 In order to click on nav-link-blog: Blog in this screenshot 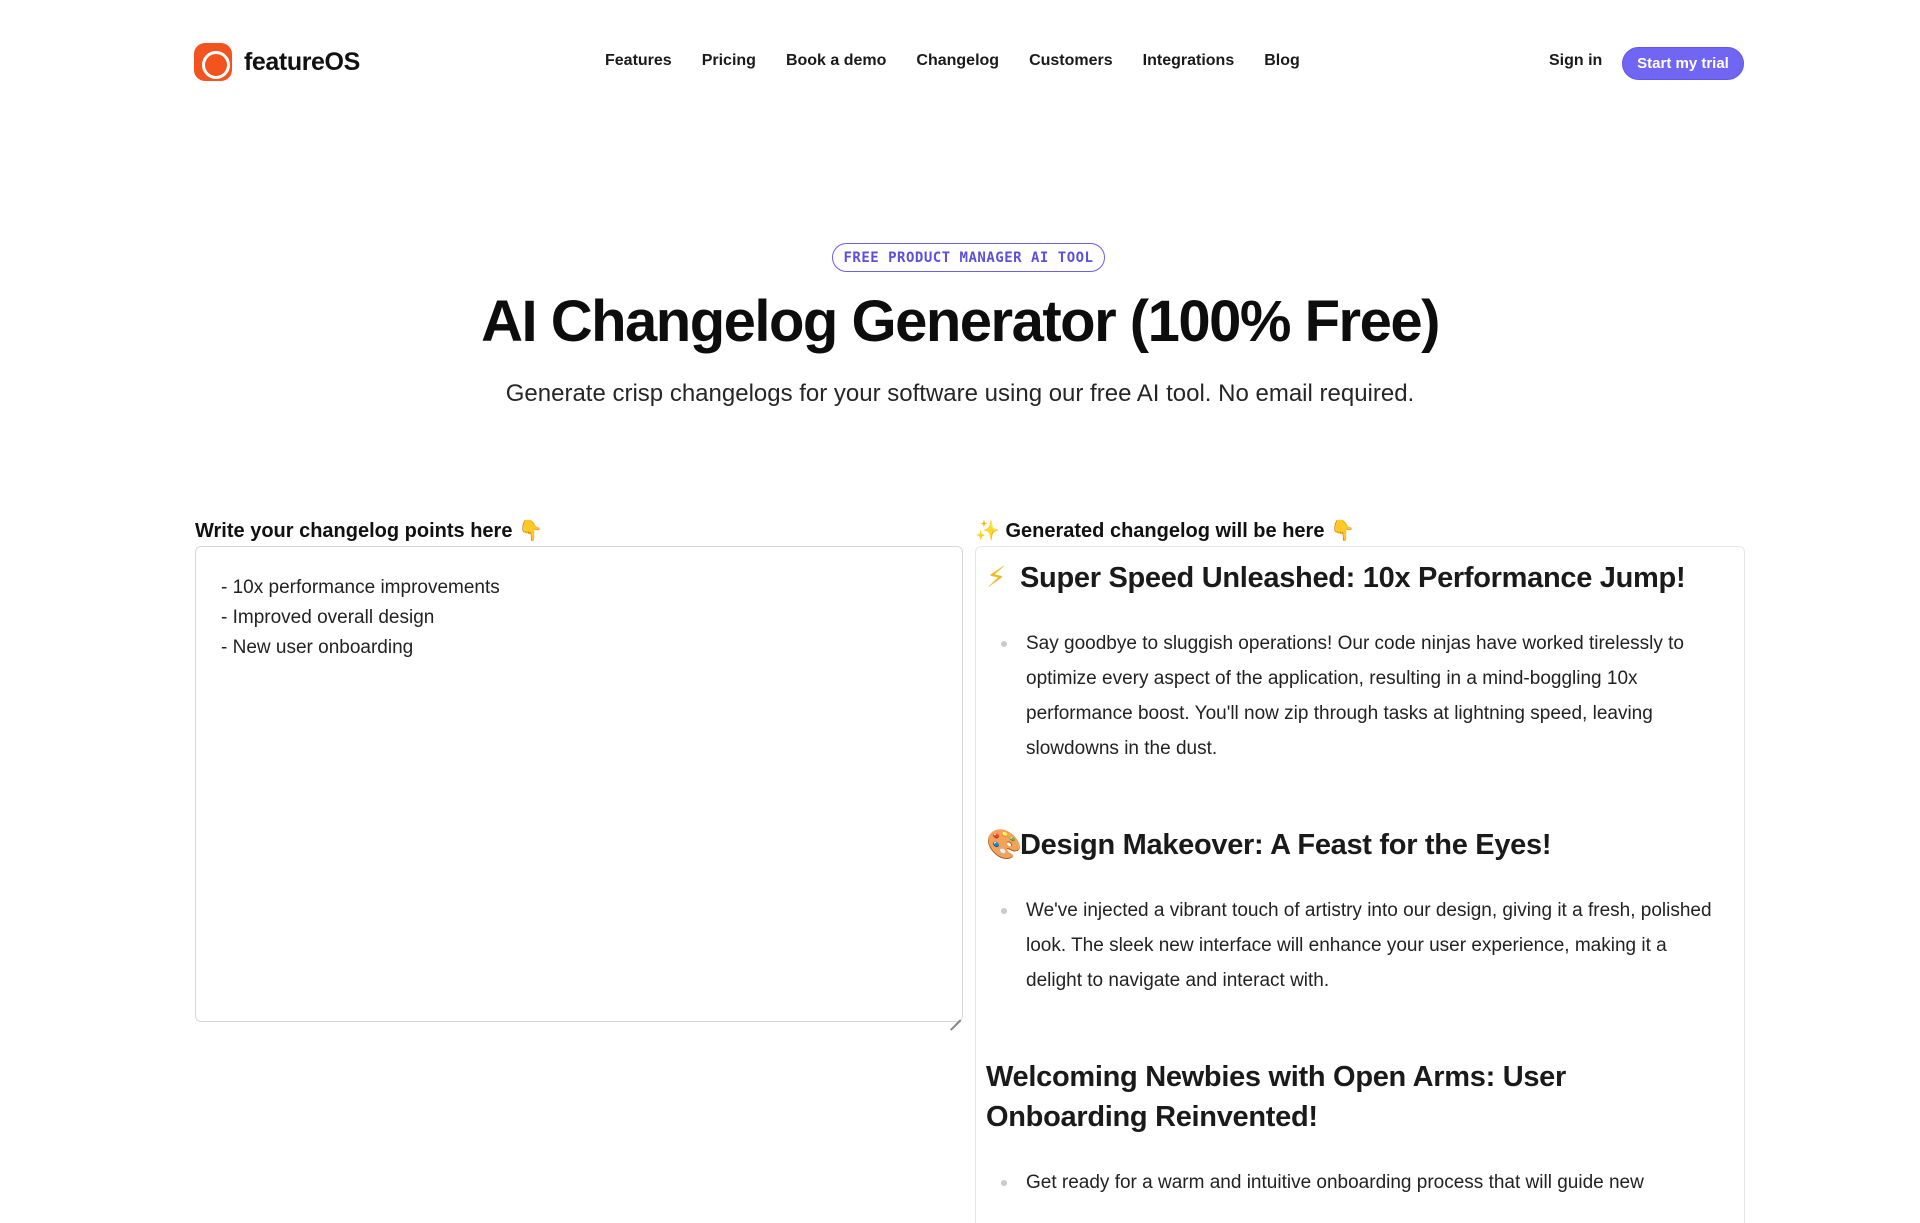, I will do `click(1282, 61)`.